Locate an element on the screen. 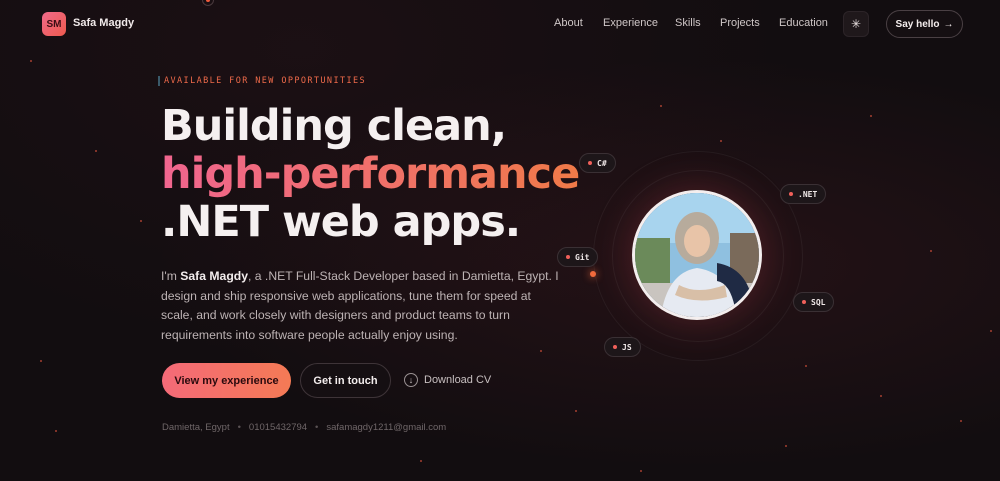 This screenshot has width=1000, height=481. theme-toggle-button: ✳ is located at coordinates (856, 24).